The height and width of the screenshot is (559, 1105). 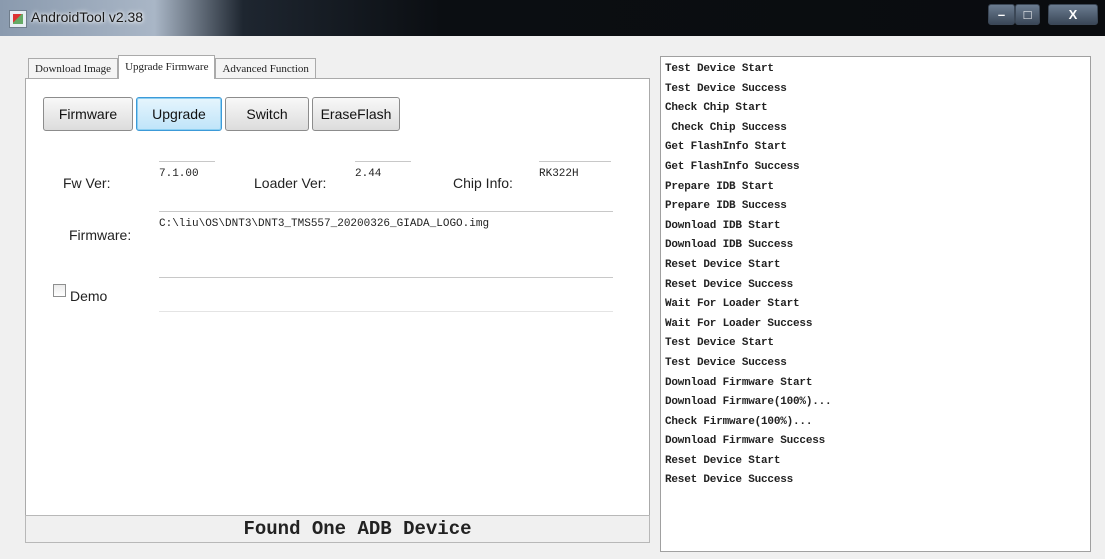 I want to click on log-line: Download IDB Start, so click(x=723, y=225).